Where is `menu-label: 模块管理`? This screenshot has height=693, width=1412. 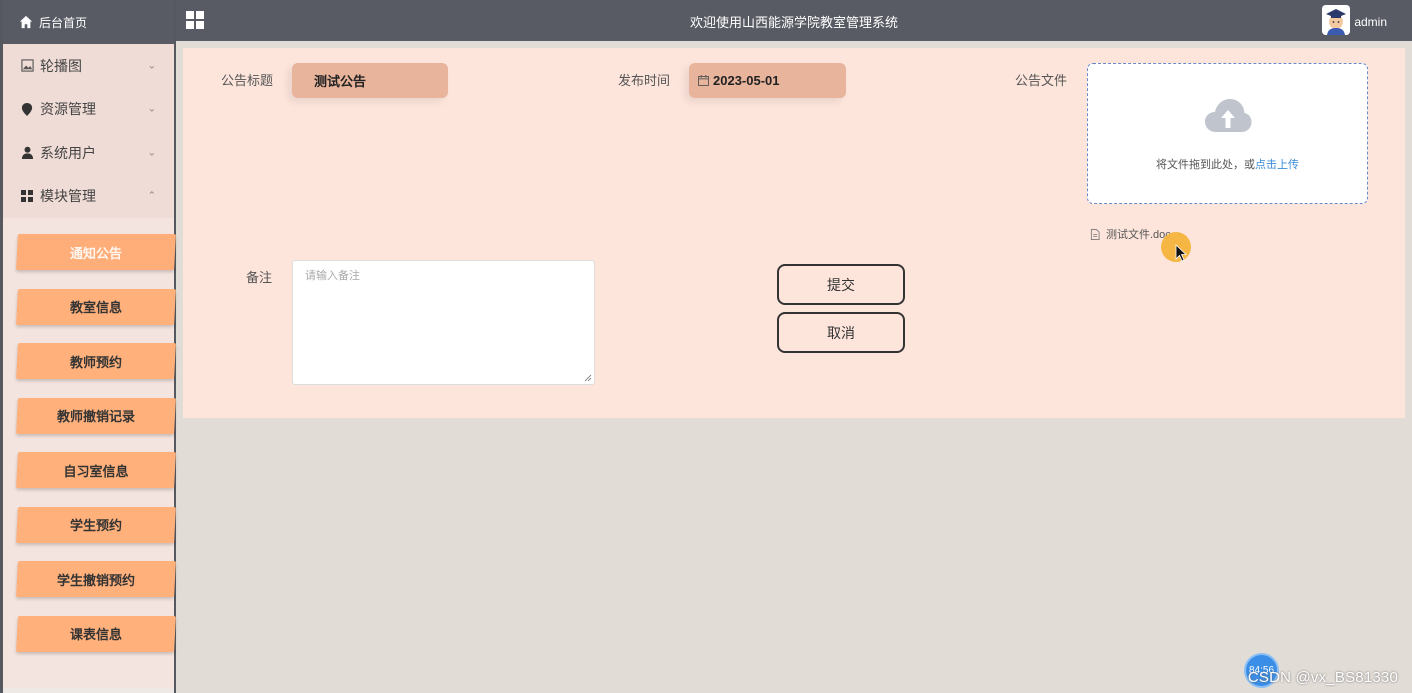
menu-label: 模块管理 is located at coordinates (68, 196).